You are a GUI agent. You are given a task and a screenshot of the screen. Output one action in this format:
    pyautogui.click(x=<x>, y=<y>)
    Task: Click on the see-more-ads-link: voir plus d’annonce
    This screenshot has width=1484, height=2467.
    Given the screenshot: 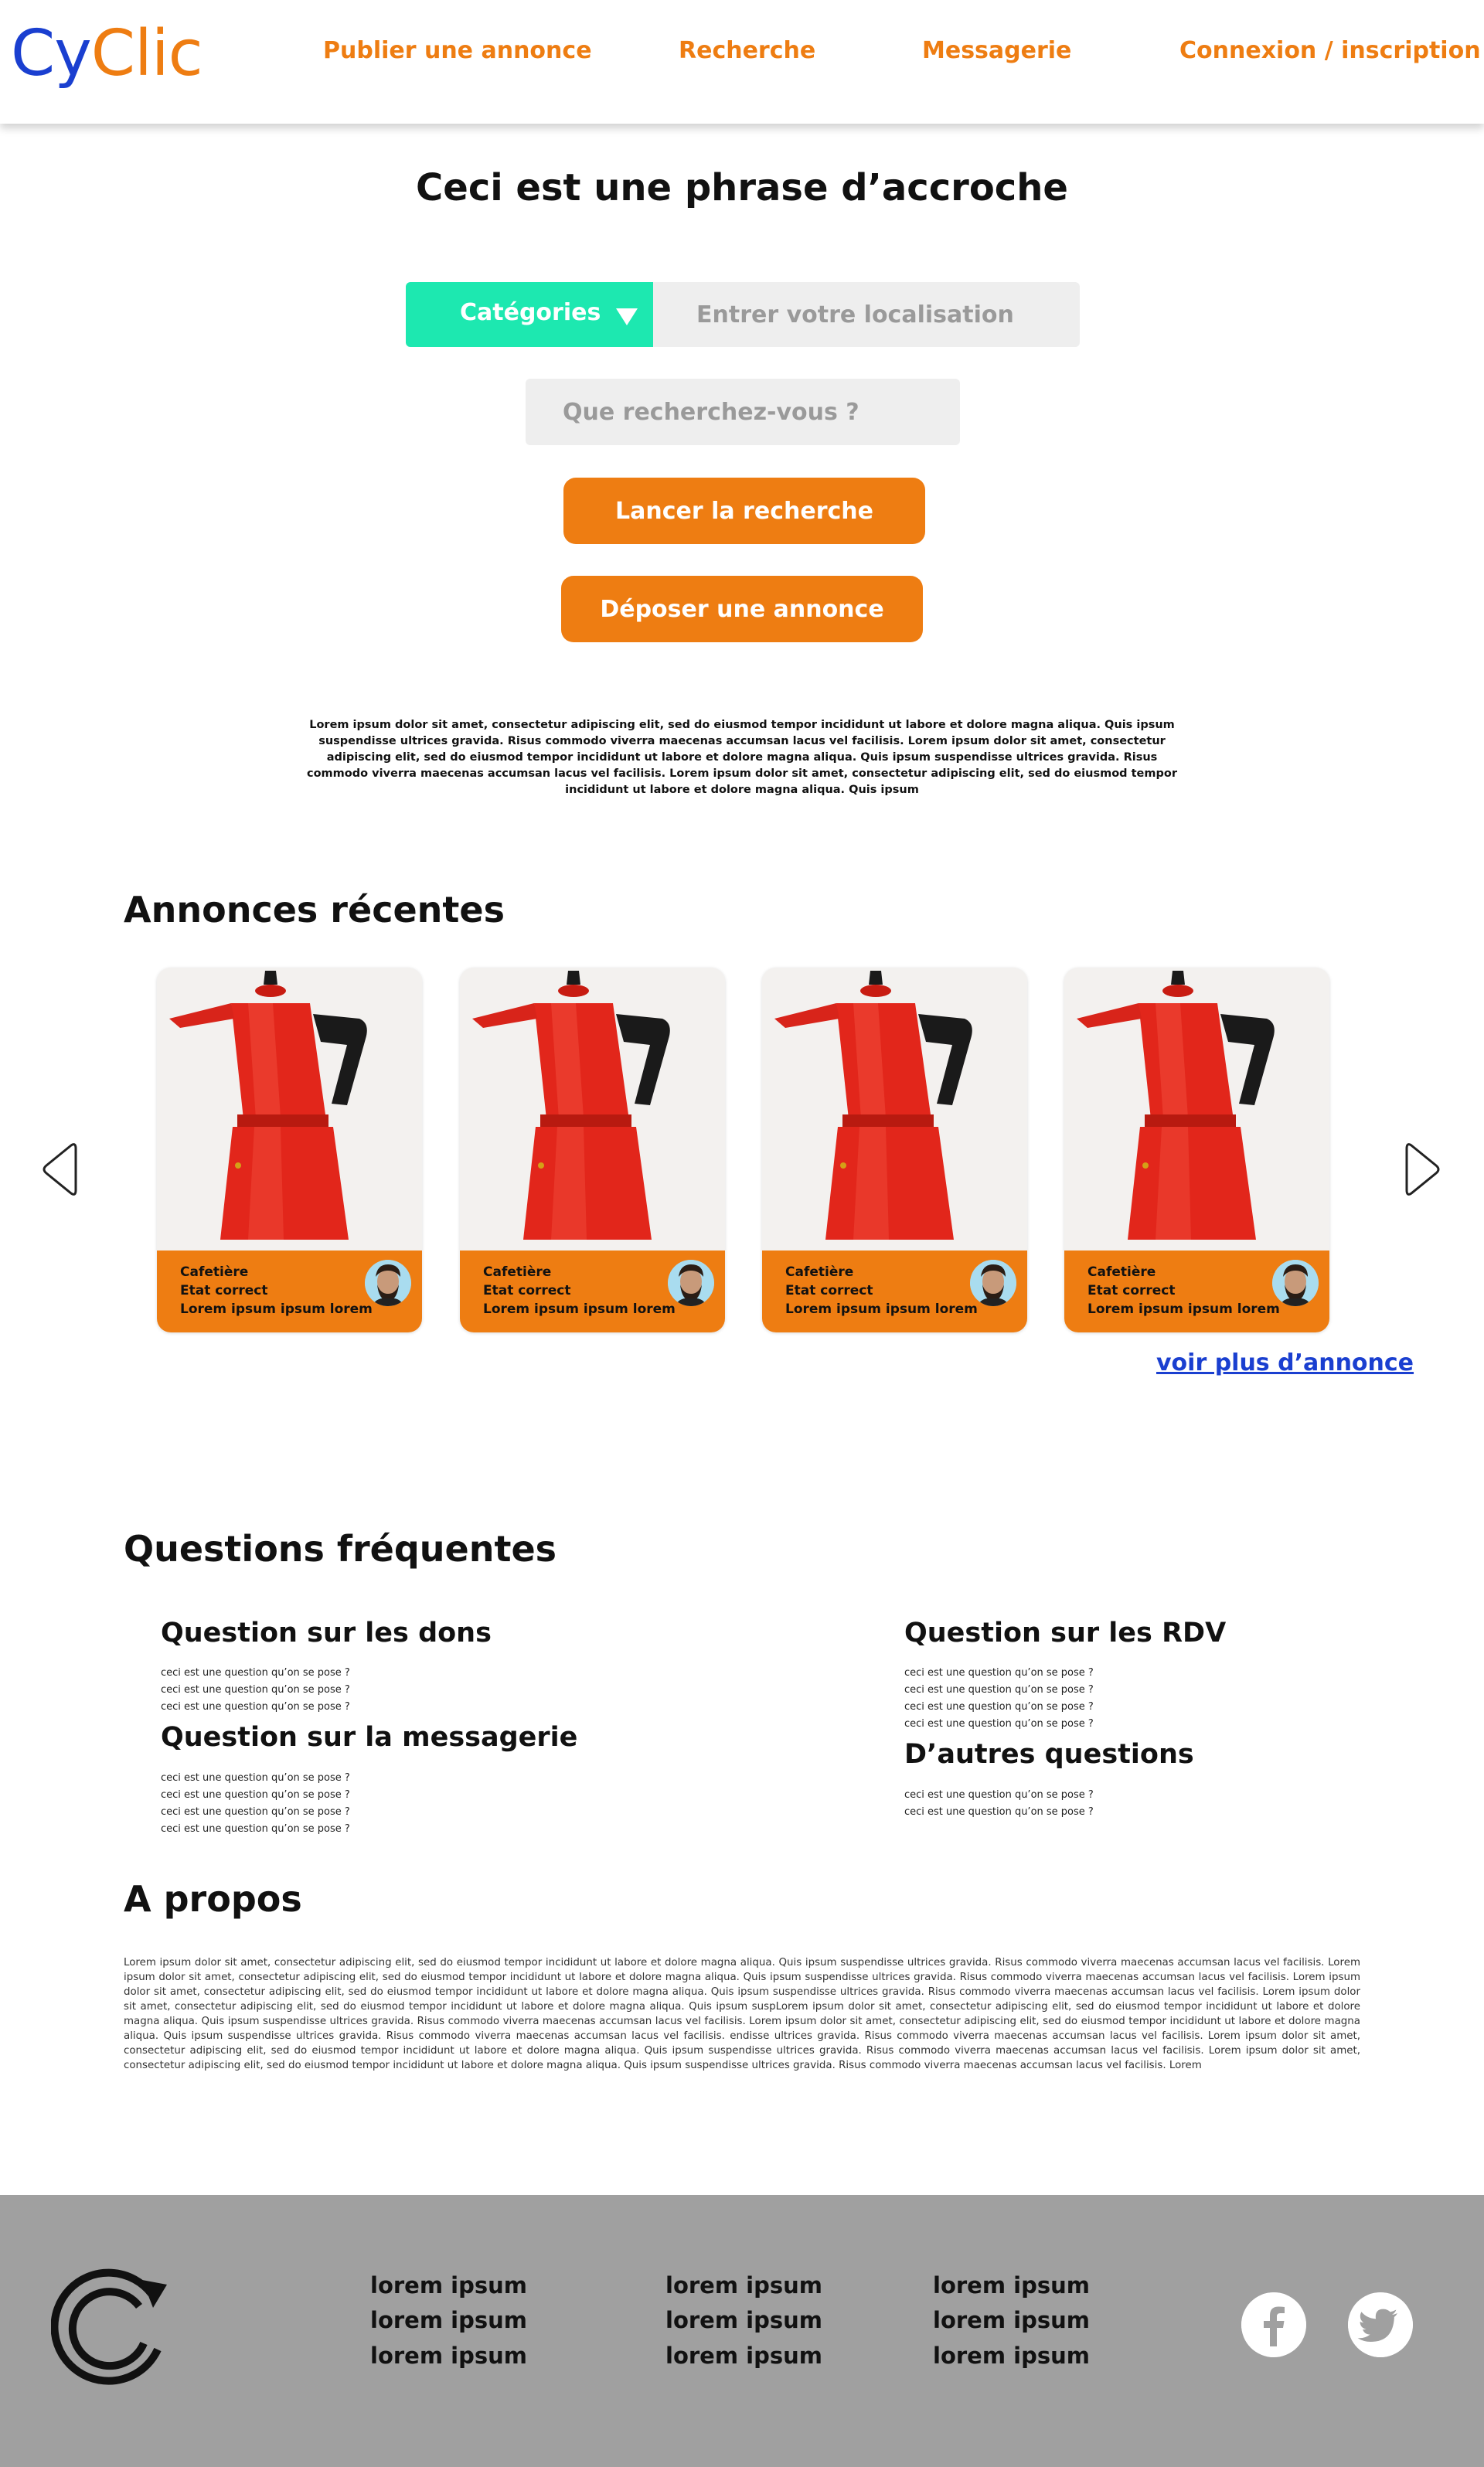 What is the action you would take?
    pyautogui.click(x=1285, y=1363)
    